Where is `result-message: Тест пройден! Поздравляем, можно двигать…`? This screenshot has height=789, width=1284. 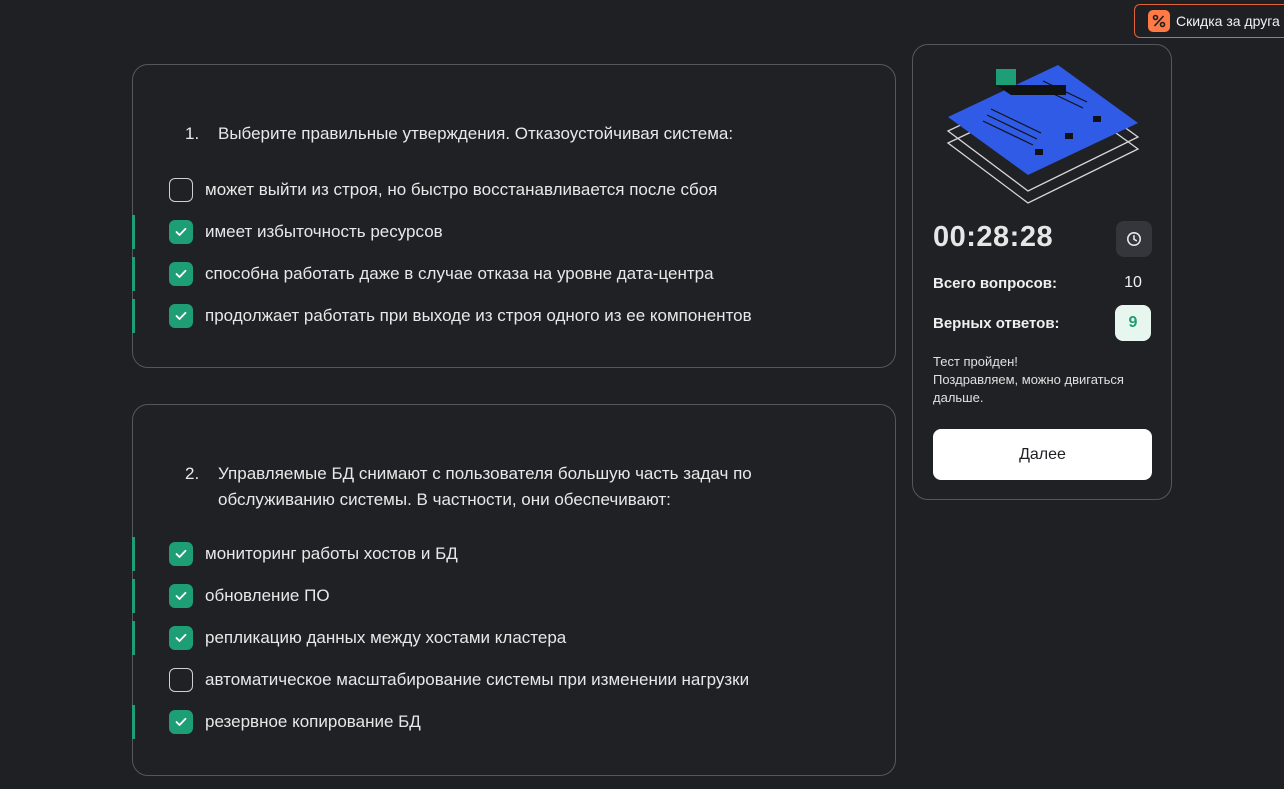 result-message: Тест пройден! Поздравляем, можно двигать… is located at coordinates (1043, 380).